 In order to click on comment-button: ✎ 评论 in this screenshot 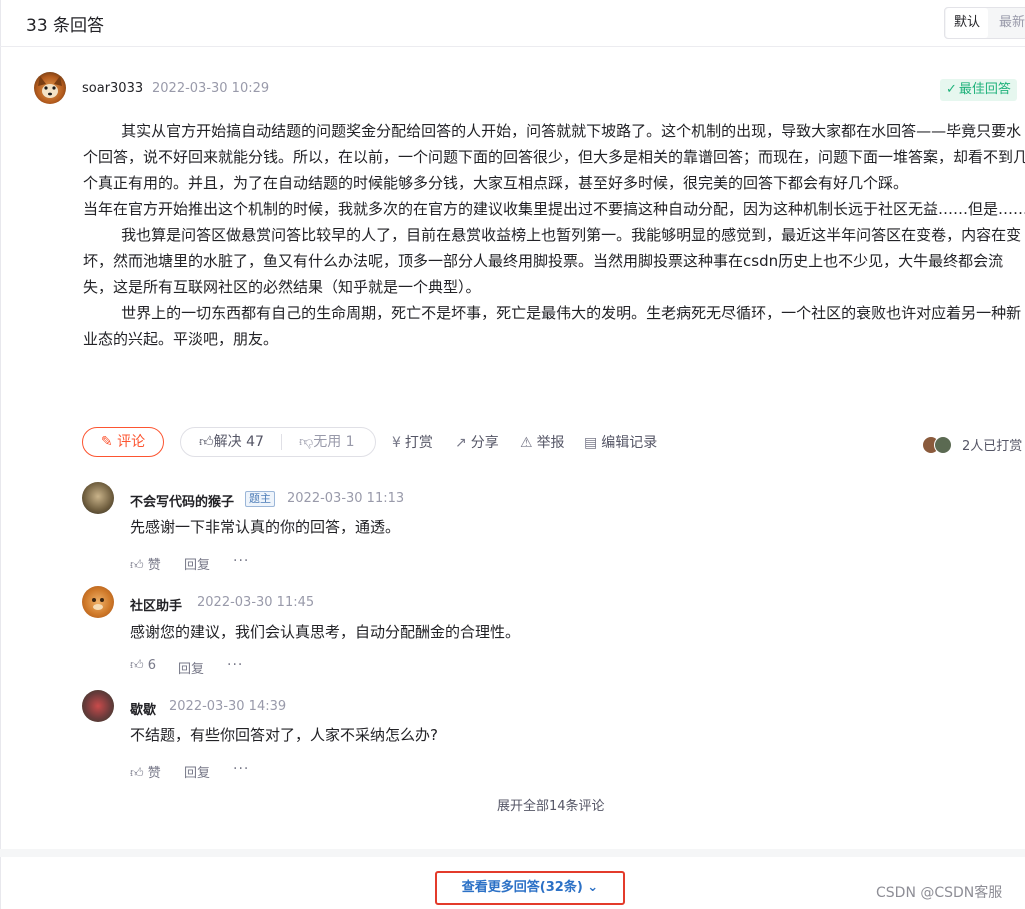, I will do `click(123, 442)`.